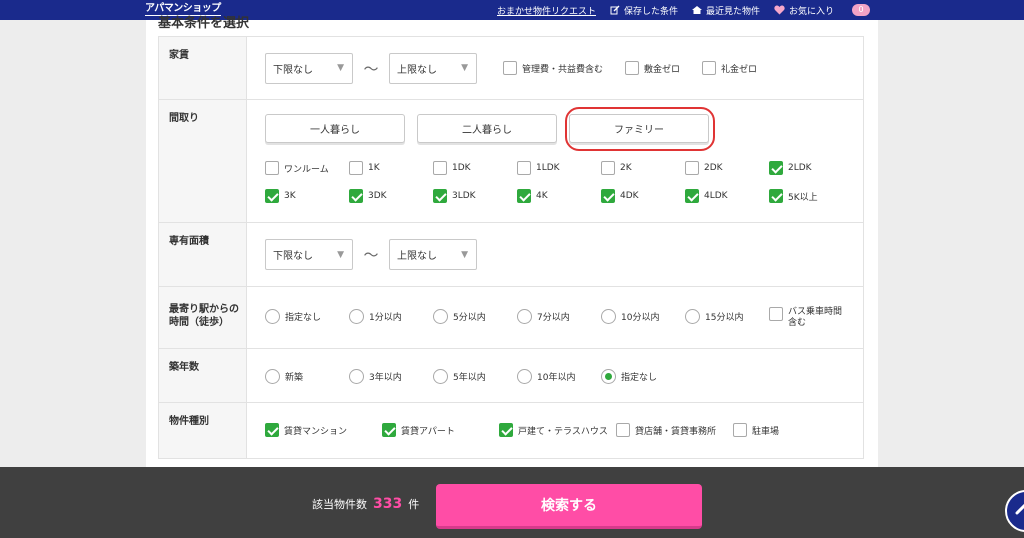  Describe the element at coordinates (652, 68) in the screenshot. I see `rent-option-deposit-zero: 敷金ゼロ` at that location.